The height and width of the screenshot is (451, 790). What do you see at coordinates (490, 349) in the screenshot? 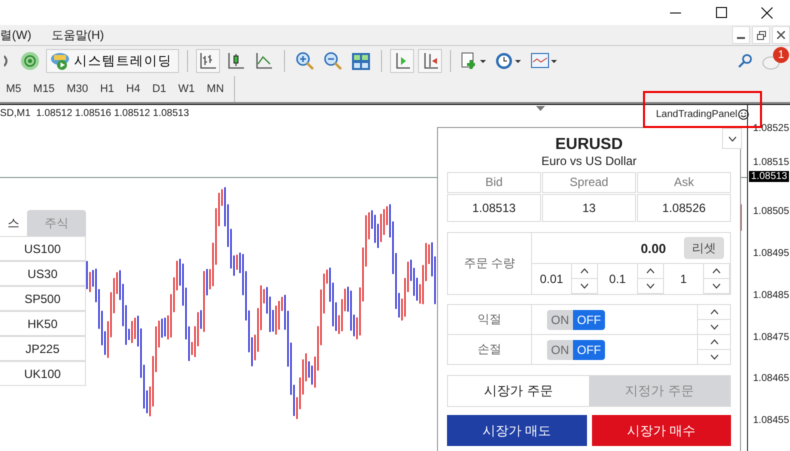
I see `field-label: 손절` at bounding box center [490, 349].